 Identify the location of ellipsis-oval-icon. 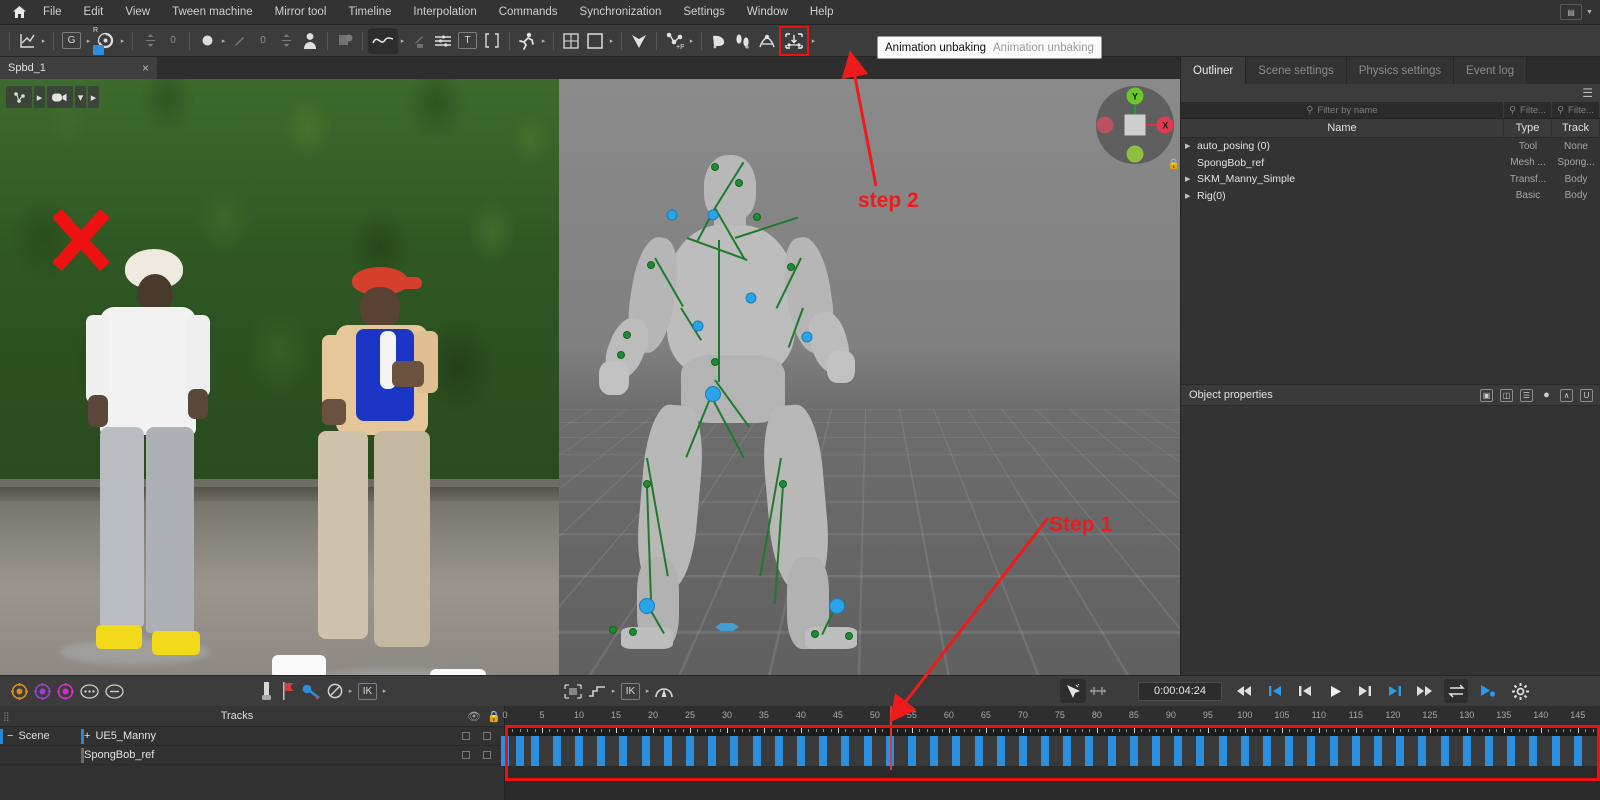
(89, 691).